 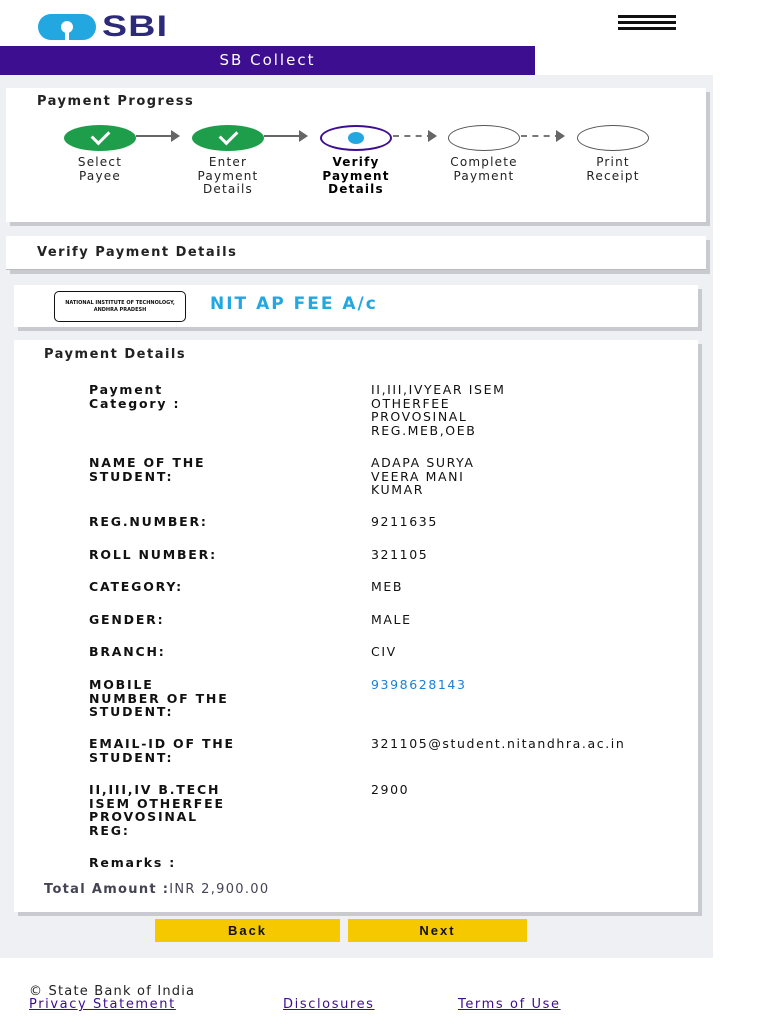 What do you see at coordinates (116, 101) in the screenshot?
I see `progress-heading: Payment Progress` at bounding box center [116, 101].